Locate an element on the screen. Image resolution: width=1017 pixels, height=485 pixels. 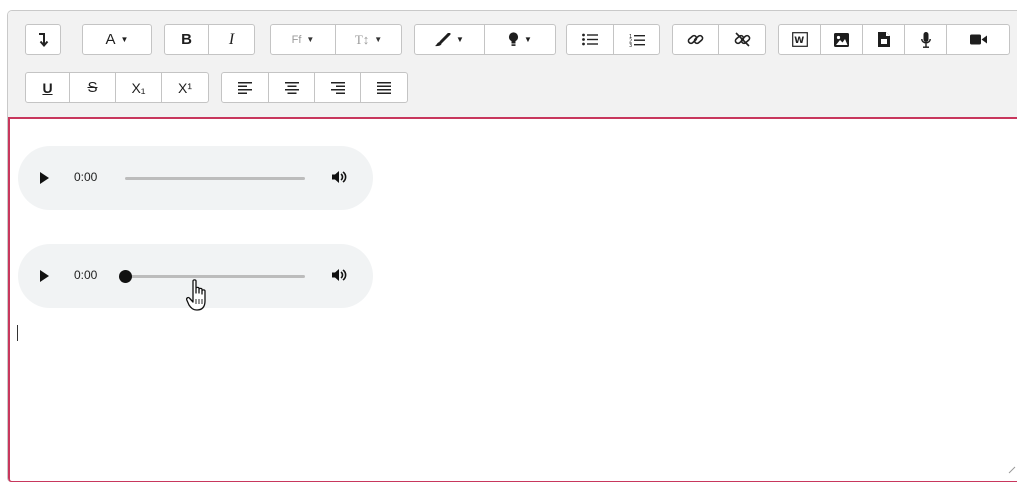
align-justify-icon is located at coordinates (384, 87).